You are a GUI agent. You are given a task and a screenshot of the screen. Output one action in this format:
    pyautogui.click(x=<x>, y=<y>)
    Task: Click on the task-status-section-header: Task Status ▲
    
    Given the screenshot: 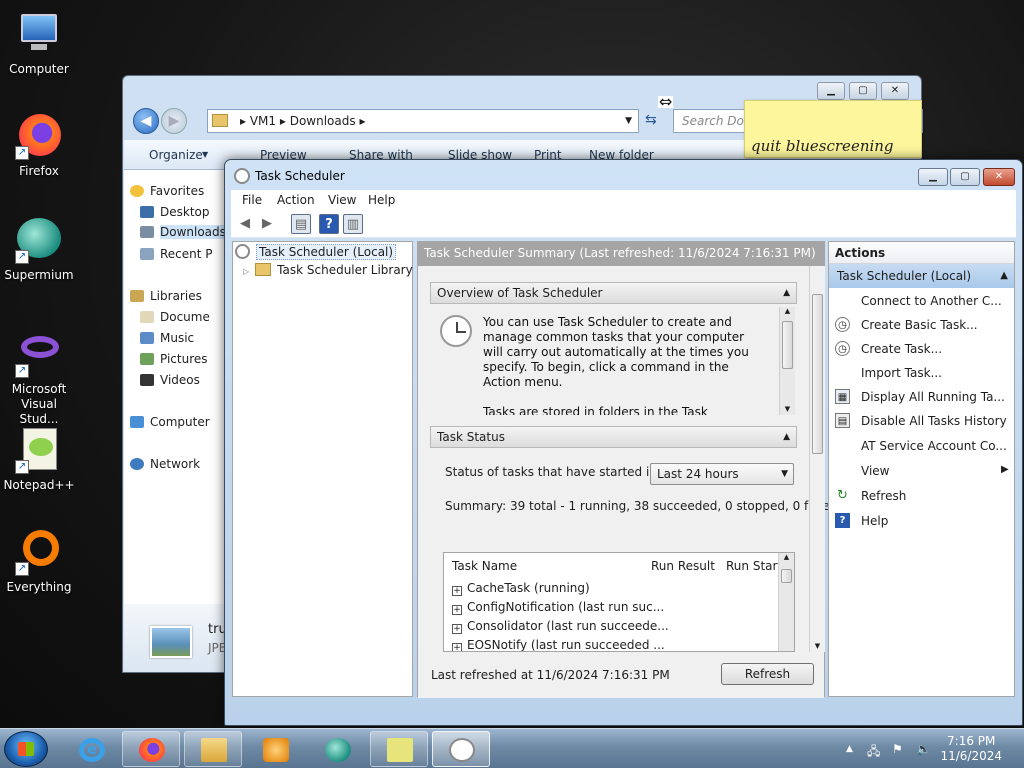 What is the action you would take?
    pyautogui.click(x=613, y=437)
    